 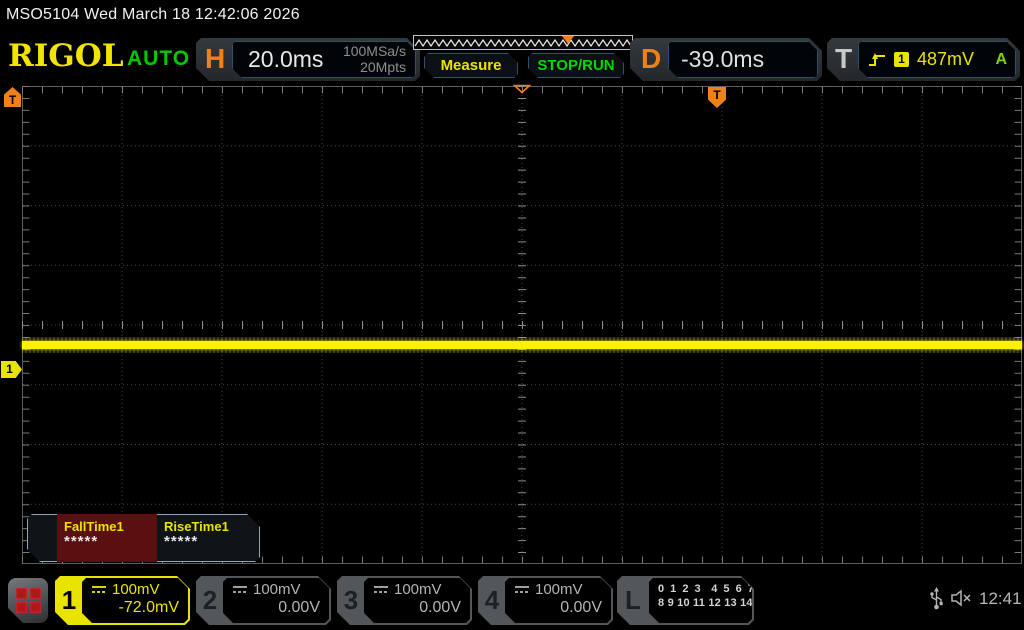 What do you see at coordinates (136, 589) in the screenshot?
I see `channel1-scale: 100mV` at bounding box center [136, 589].